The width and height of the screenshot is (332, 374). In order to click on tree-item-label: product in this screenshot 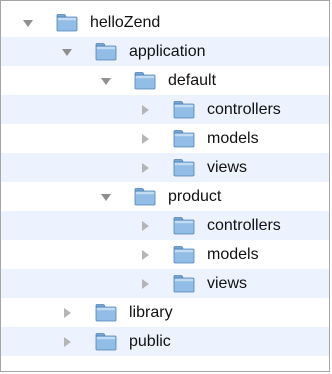, I will do `click(195, 196)`.